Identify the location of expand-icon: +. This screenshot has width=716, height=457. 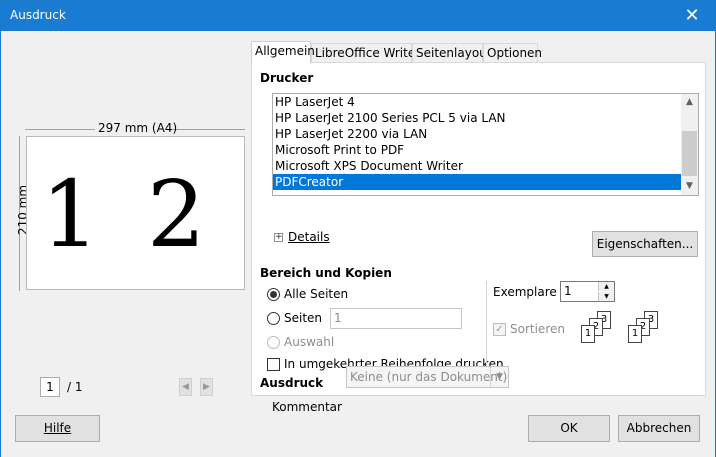
(278, 237).